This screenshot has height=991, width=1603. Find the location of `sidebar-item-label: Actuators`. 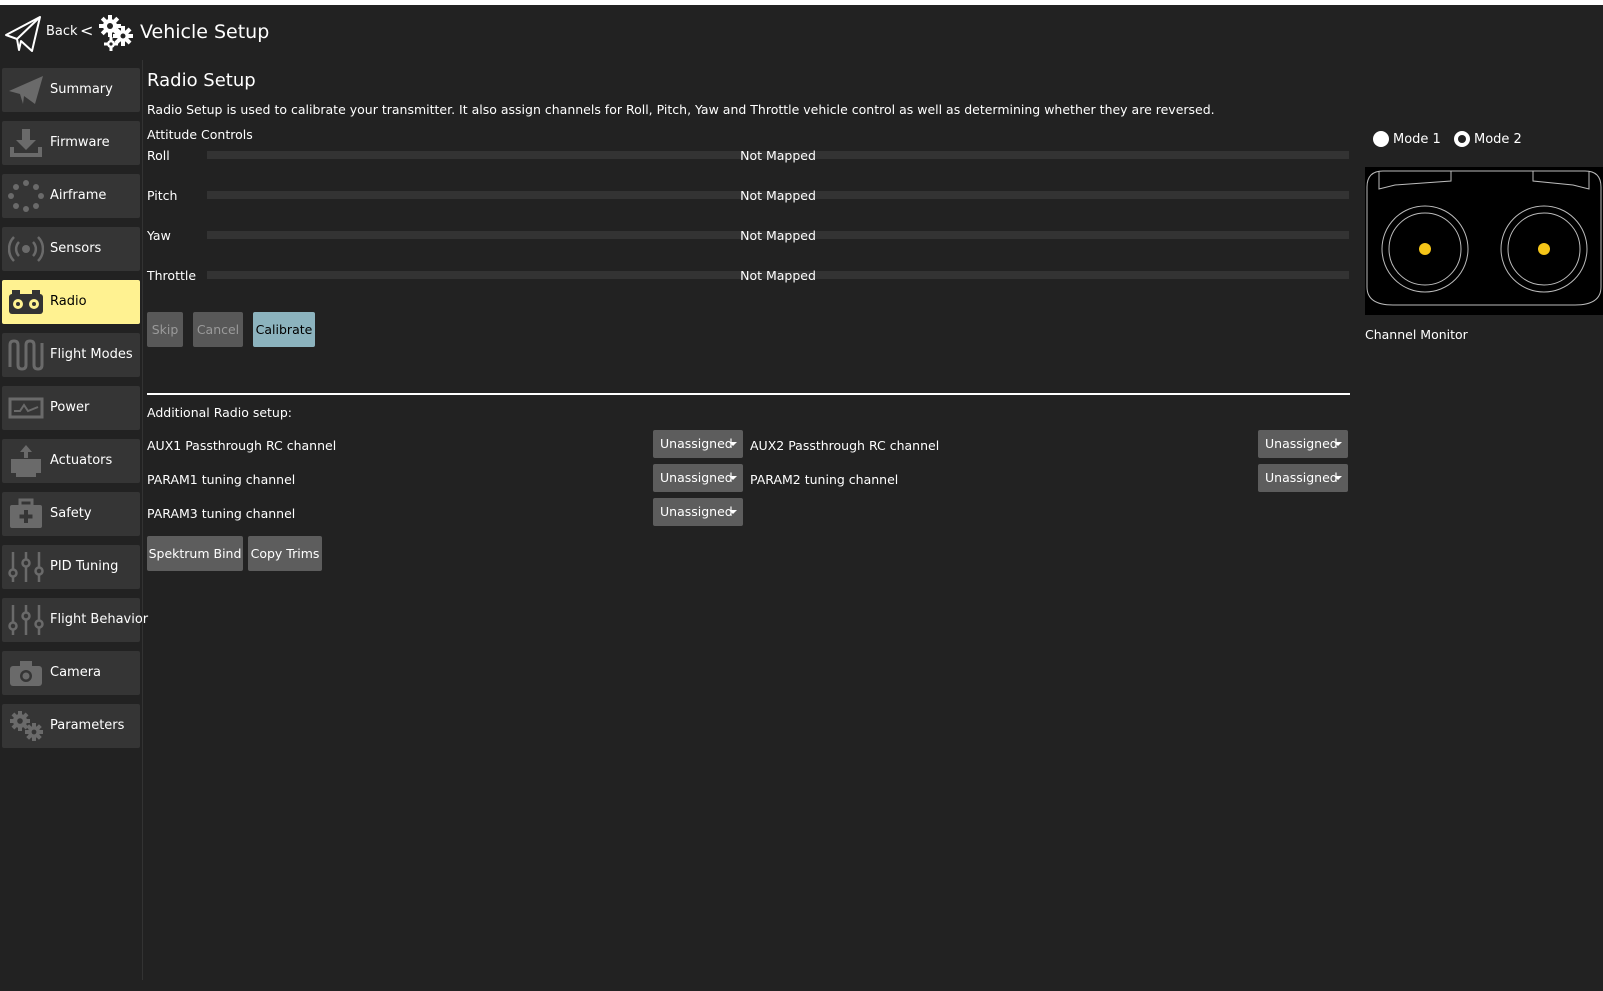

sidebar-item-label: Actuators is located at coordinates (81, 460).